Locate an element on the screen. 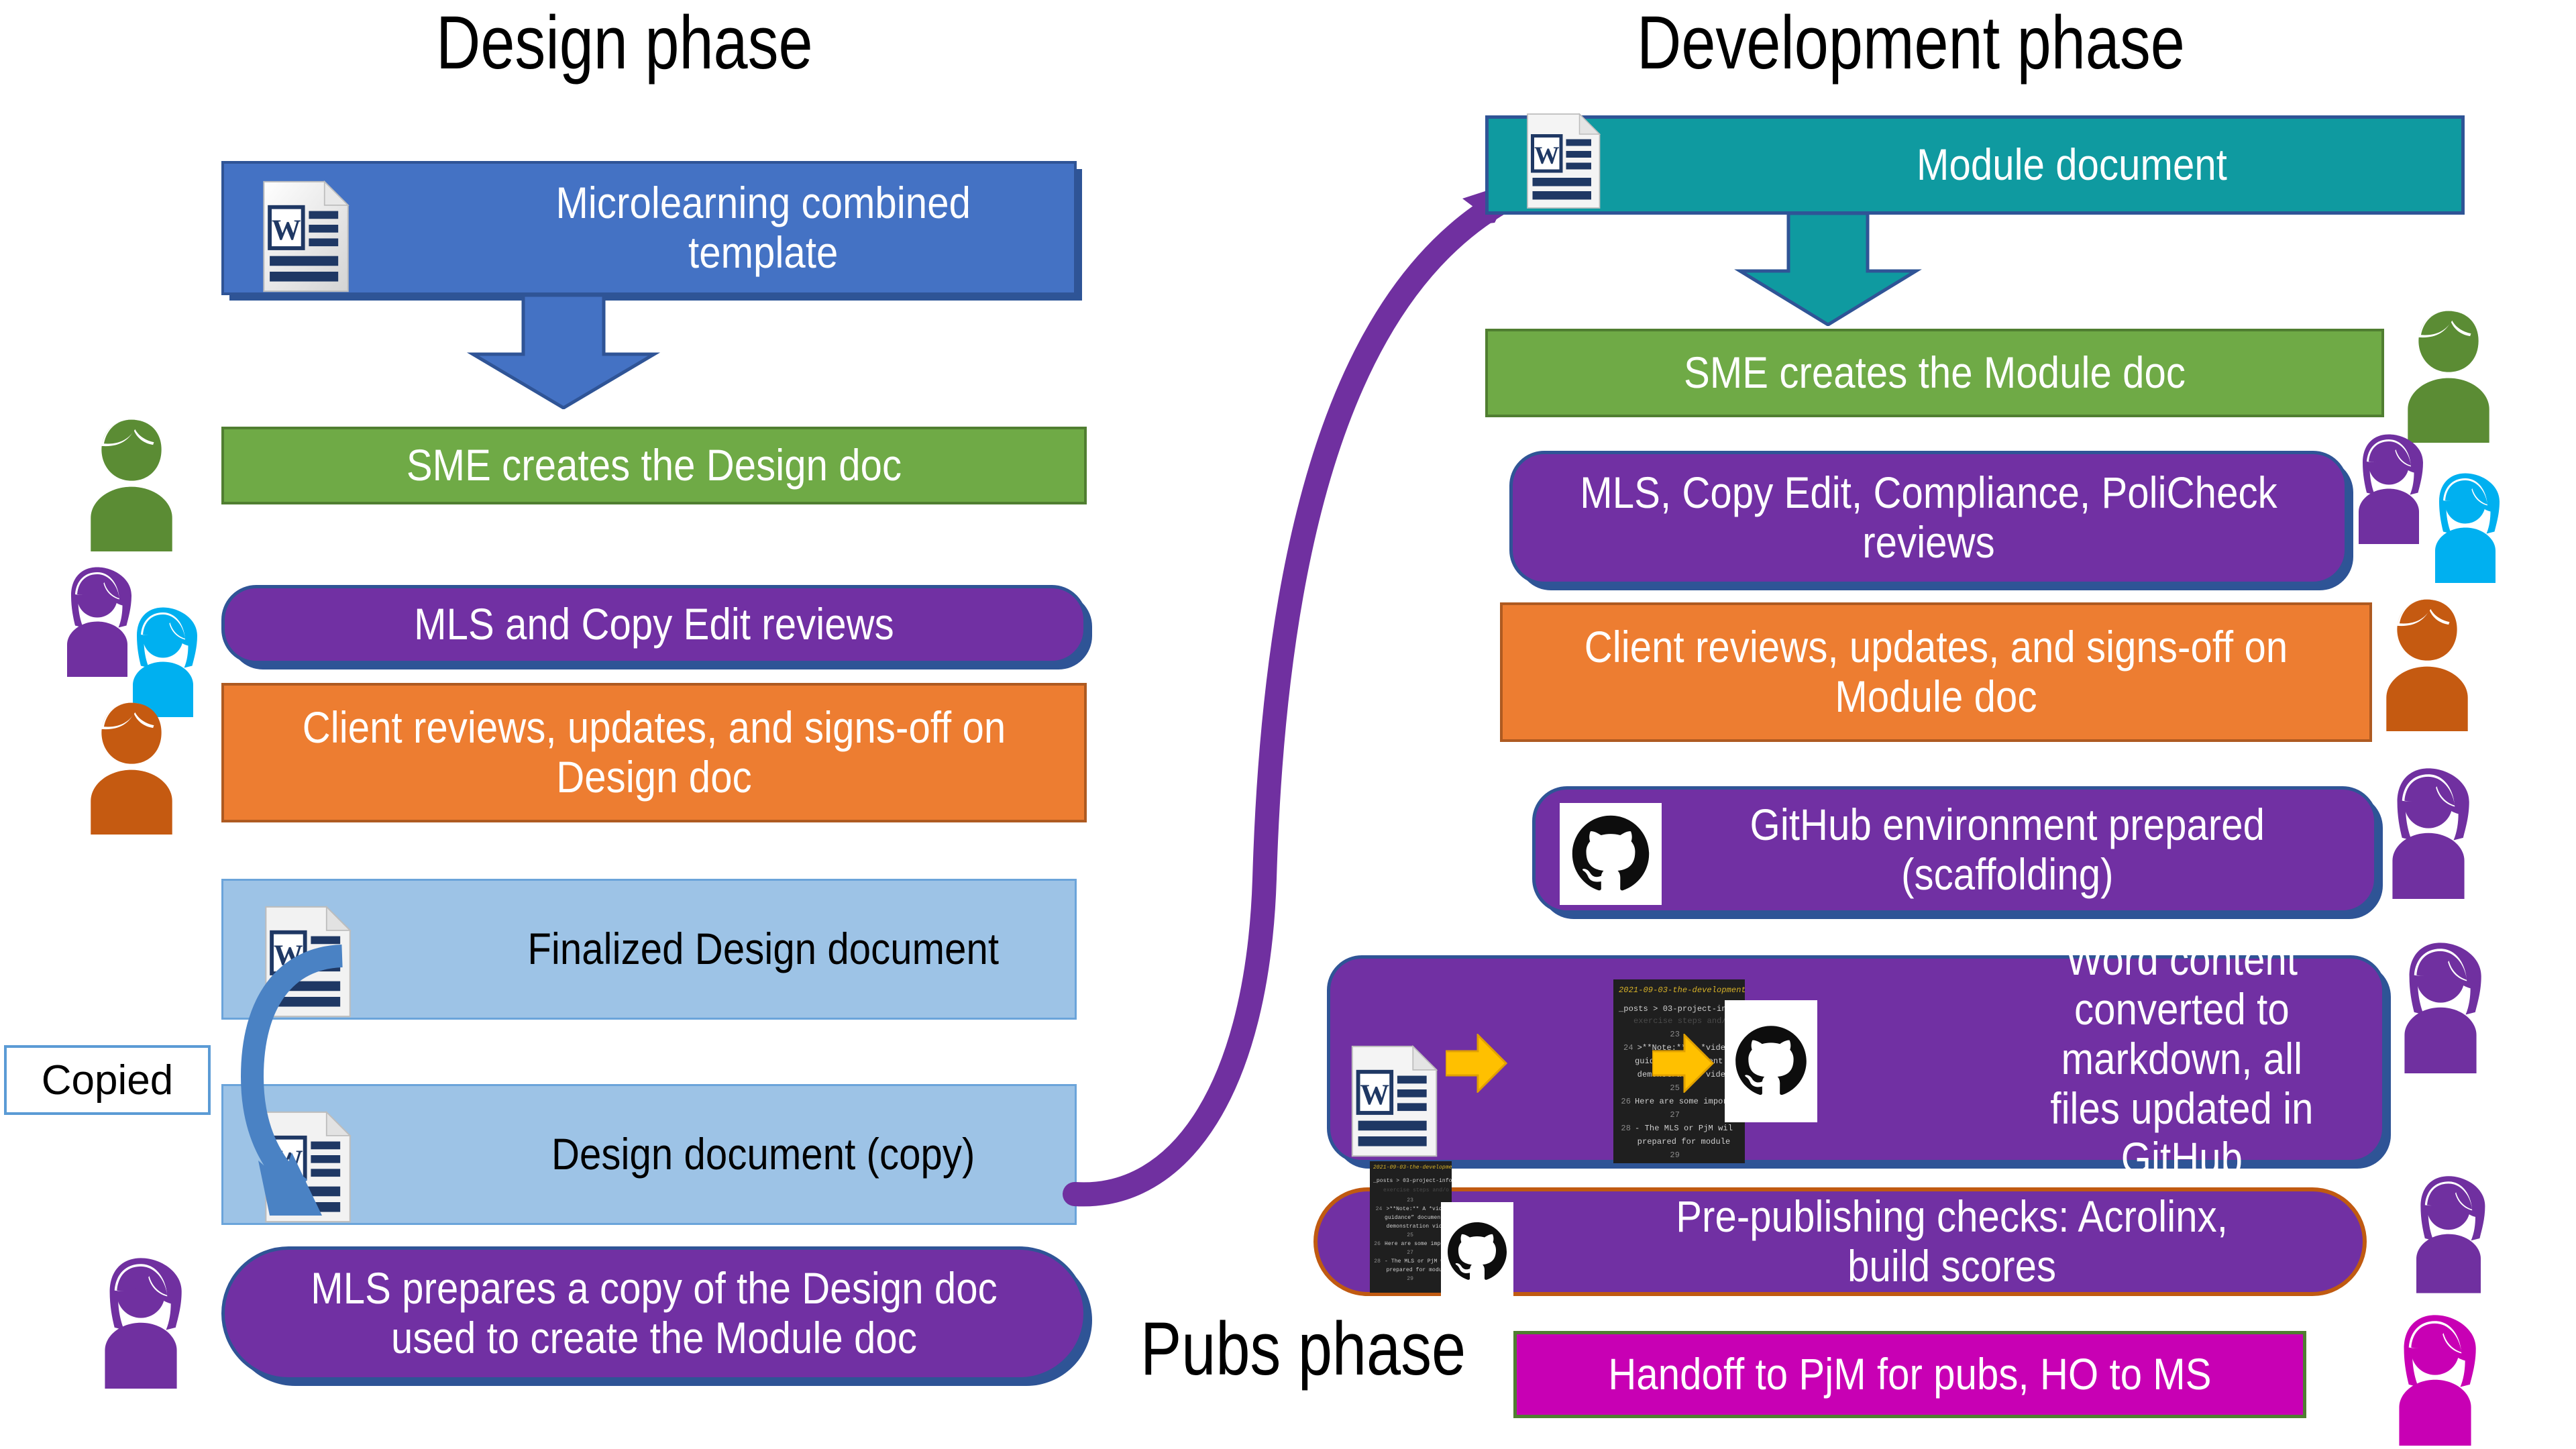 Image resolution: width=2576 pixels, height=1449 pixels. dev-box-module-document: W Module document is located at coordinates (1975, 164).